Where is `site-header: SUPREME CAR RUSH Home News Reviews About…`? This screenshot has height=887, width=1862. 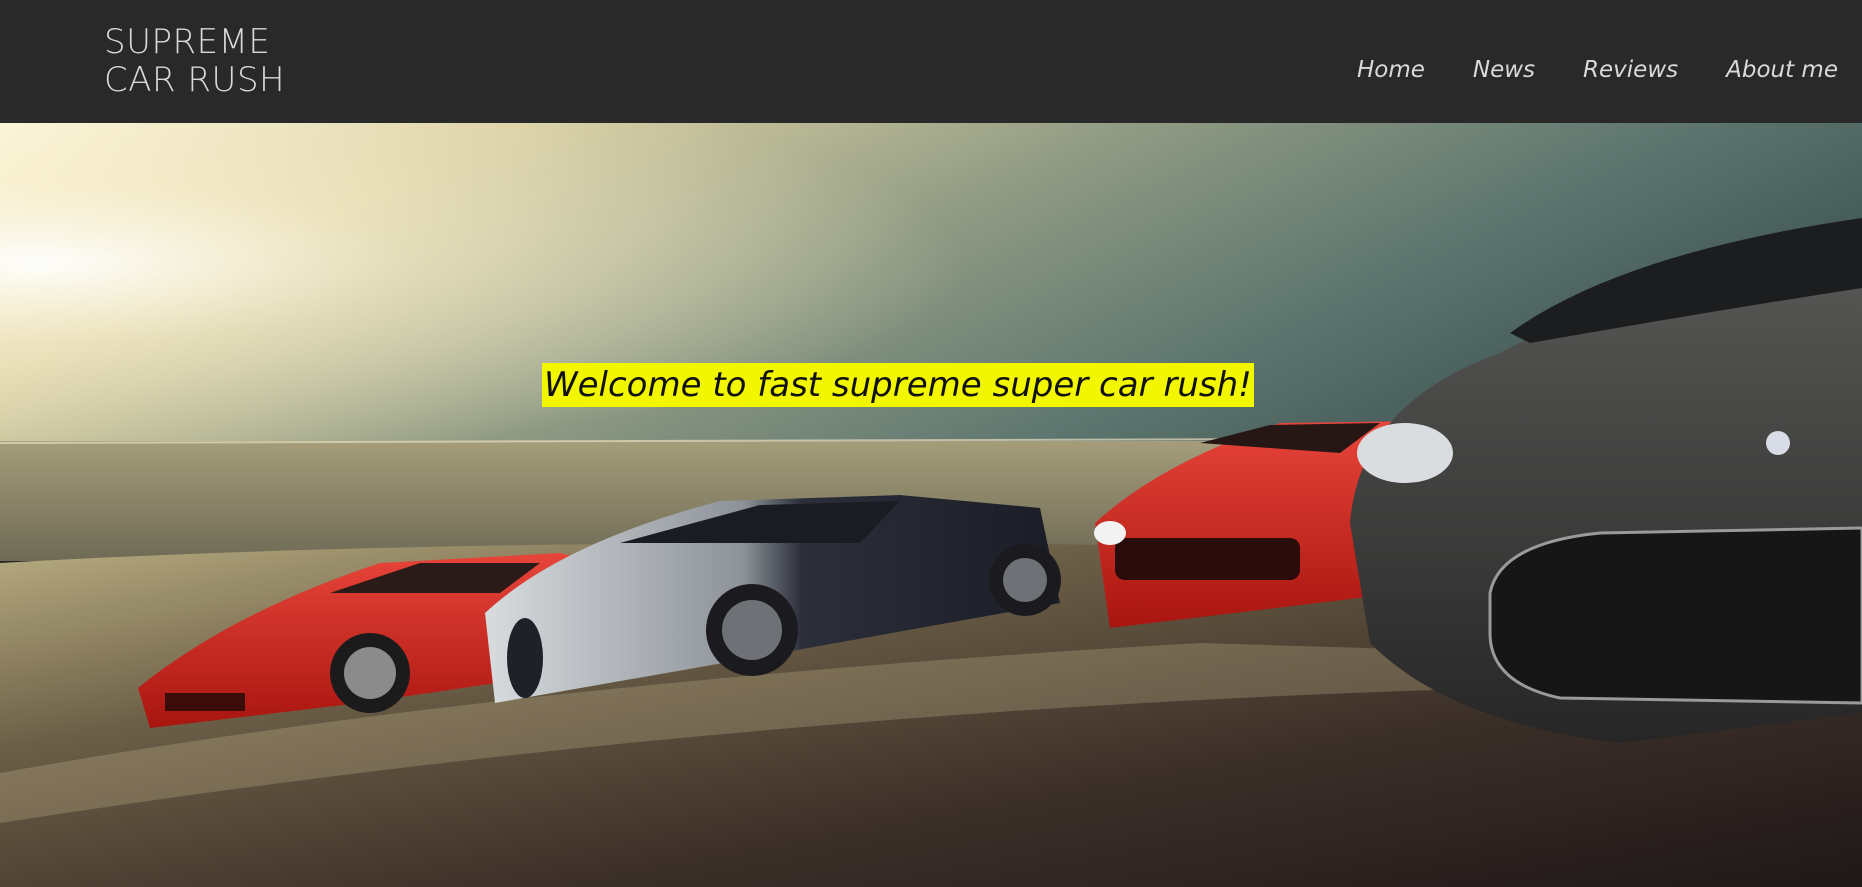
site-header: SUPREME CAR RUSH Home News Reviews About… is located at coordinates (931, 61).